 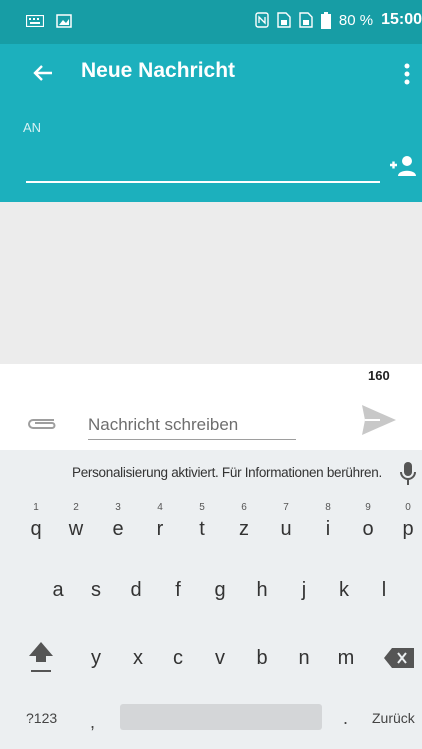 I want to click on enter-key: Zurück, so click(x=393, y=718).